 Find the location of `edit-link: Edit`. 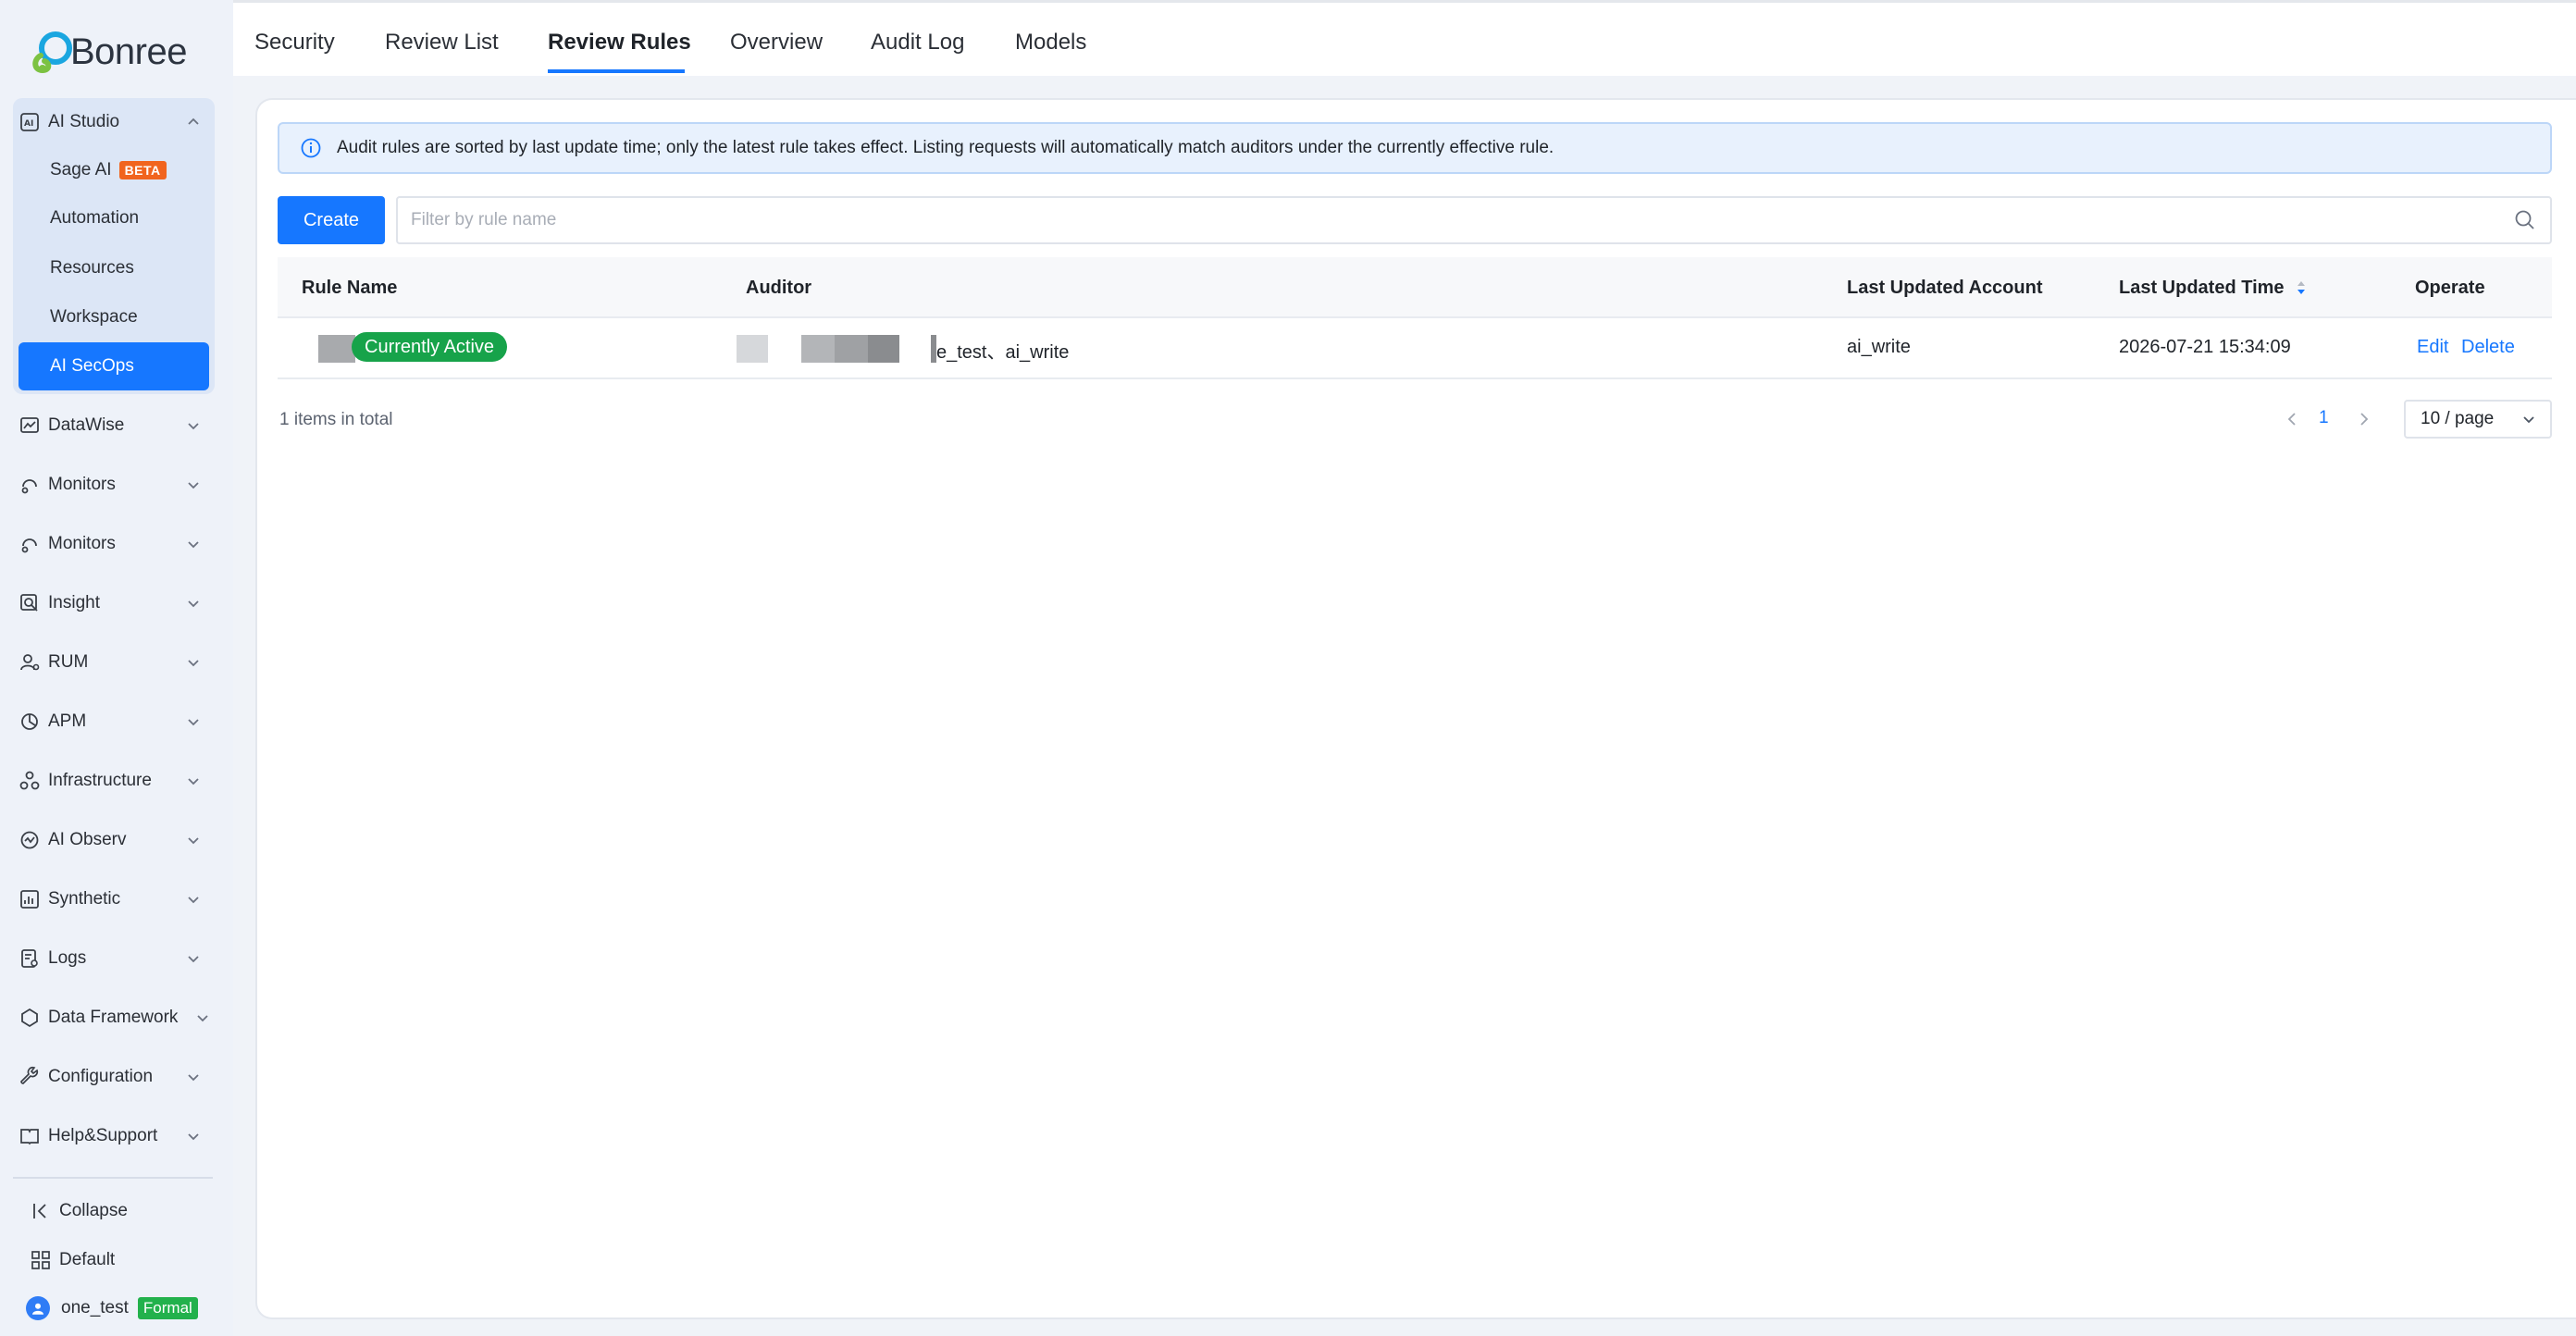

edit-link: Edit is located at coordinates (2432, 347).